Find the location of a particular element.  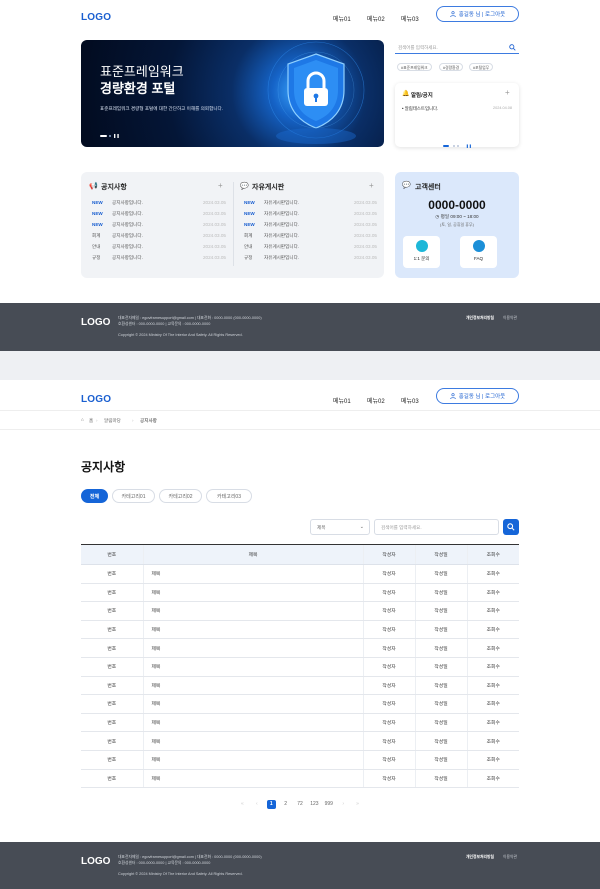

search-type-select: 제목 ⌄ is located at coordinates (340, 527).